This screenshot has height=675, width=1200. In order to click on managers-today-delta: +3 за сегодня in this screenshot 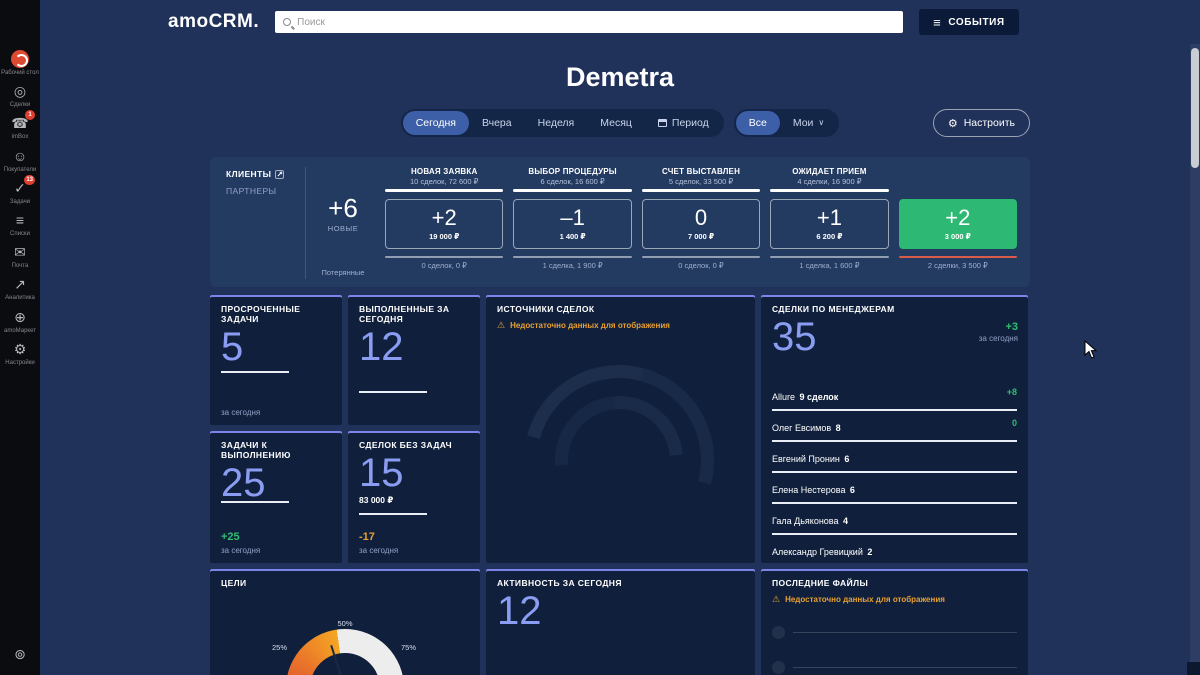, I will do `click(998, 332)`.